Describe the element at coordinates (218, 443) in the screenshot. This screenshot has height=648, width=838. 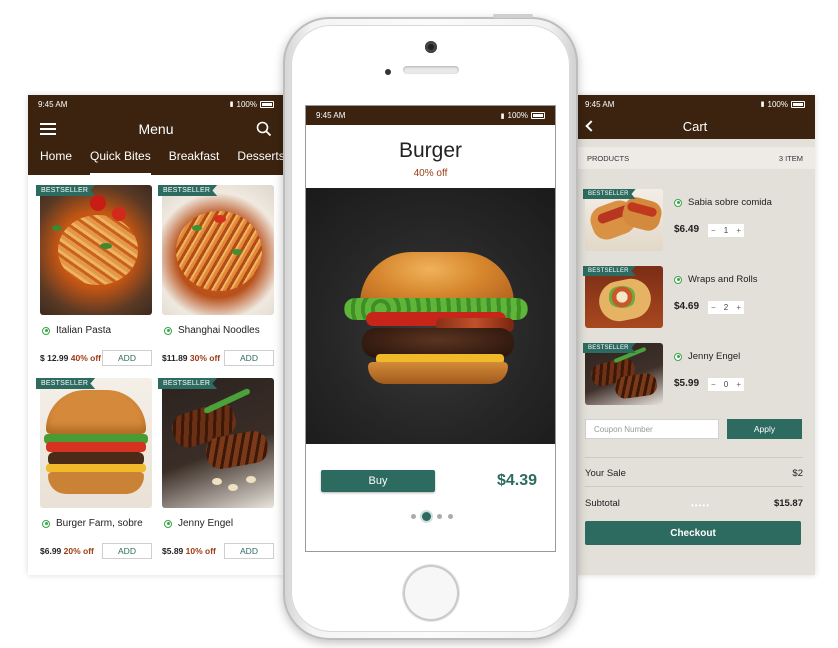
I see `grilled-meat-image` at that location.